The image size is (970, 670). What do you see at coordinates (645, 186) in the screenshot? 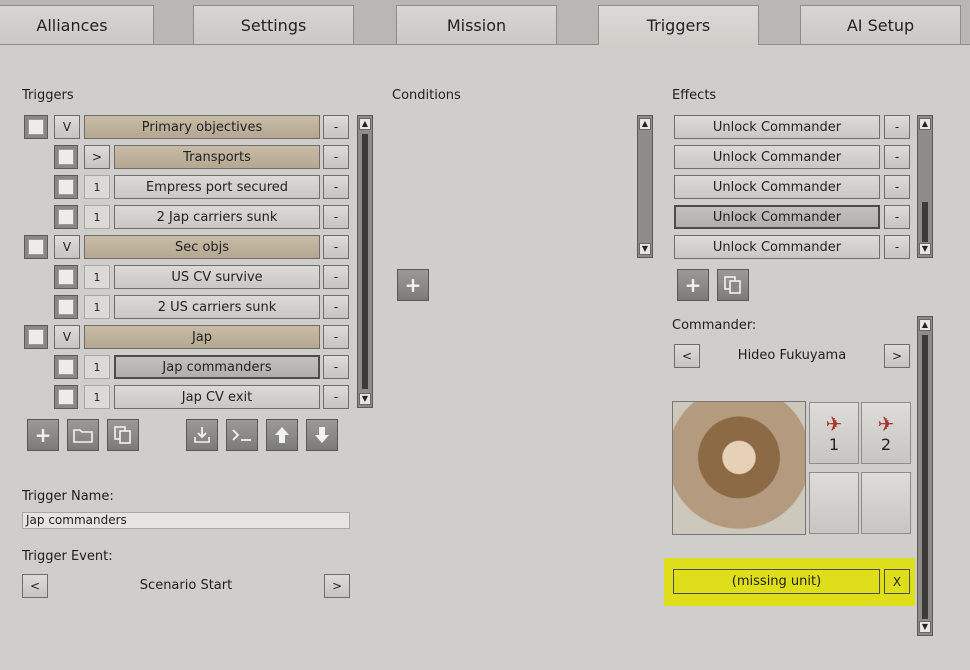
I see `effects-left-scrollbar: ▲ ▼` at bounding box center [645, 186].